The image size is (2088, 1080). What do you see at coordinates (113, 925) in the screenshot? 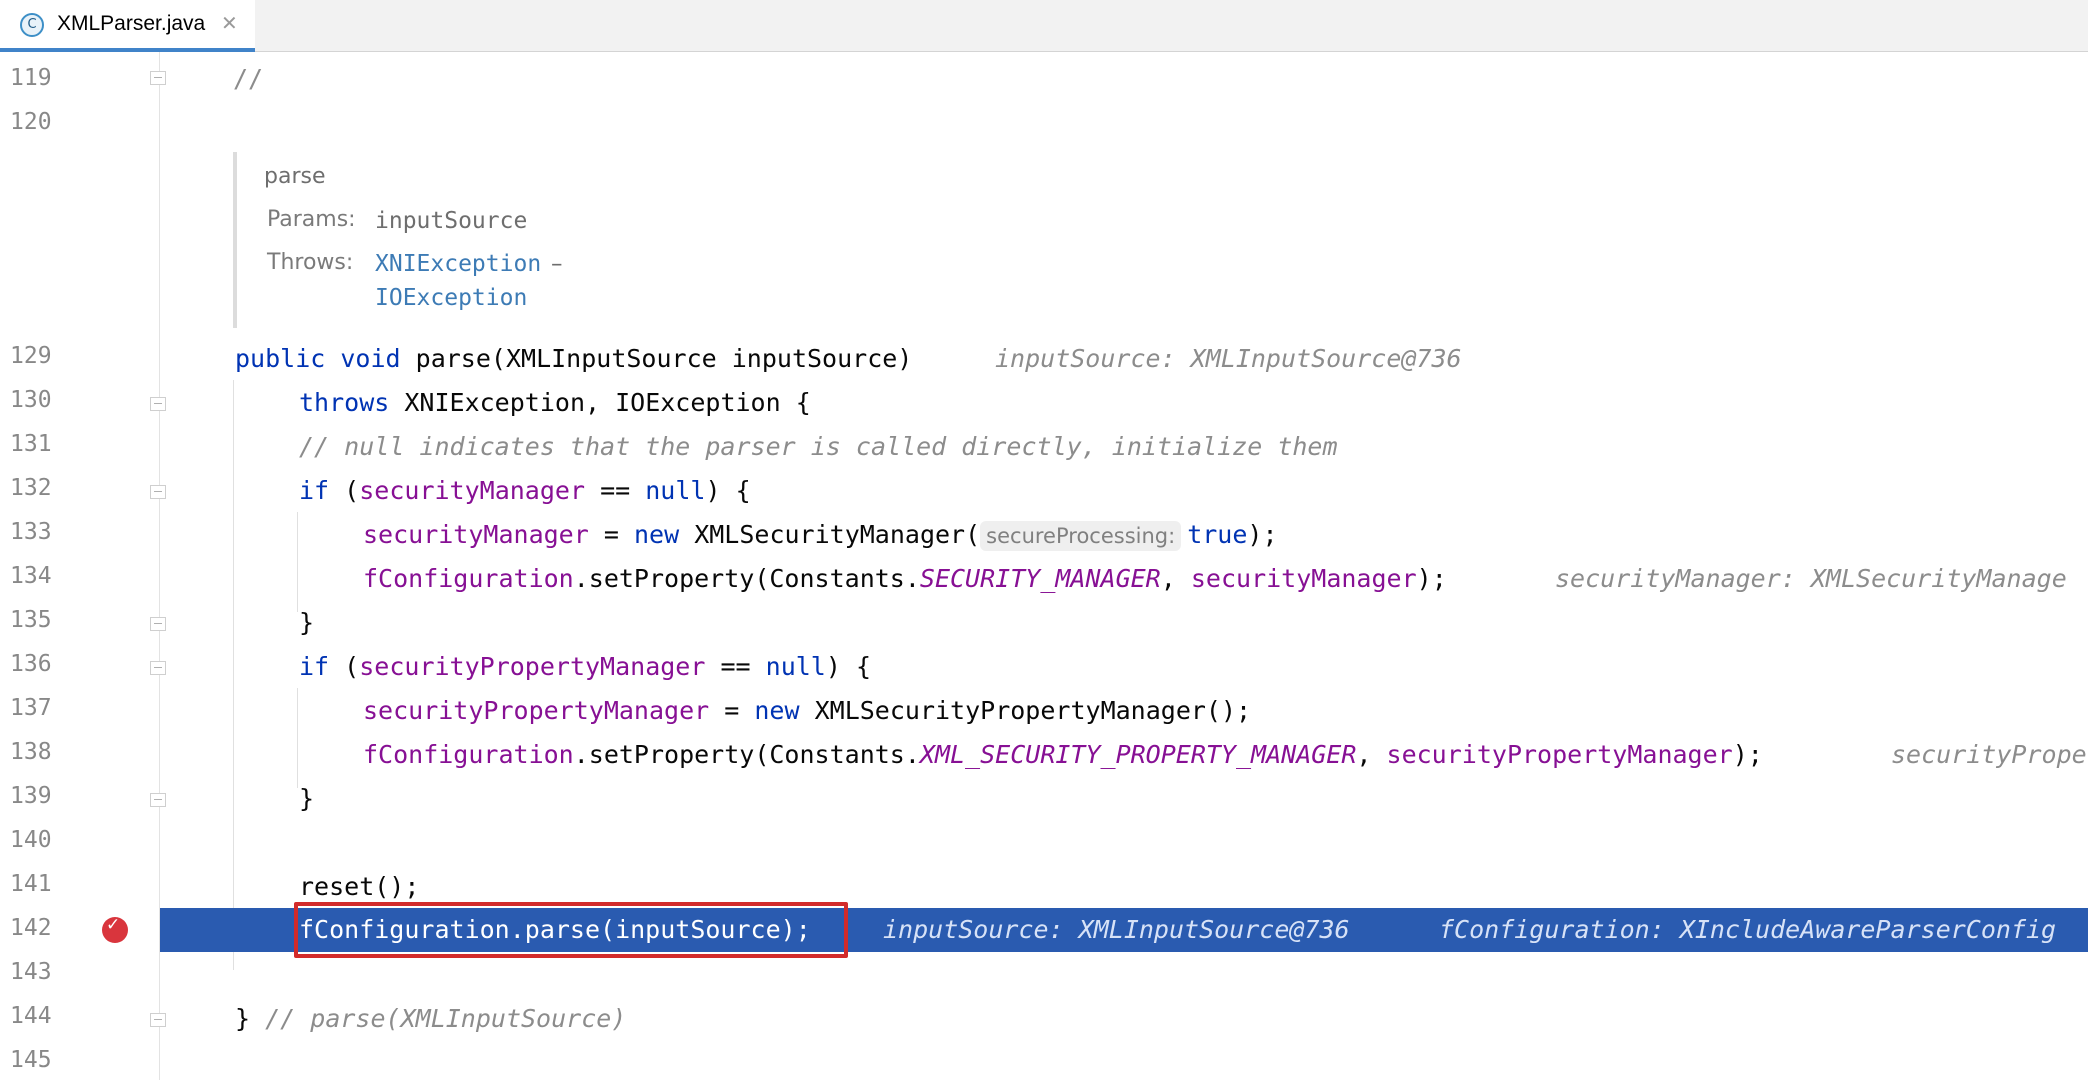
I see `check-icon: ✓` at bounding box center [113, 925].